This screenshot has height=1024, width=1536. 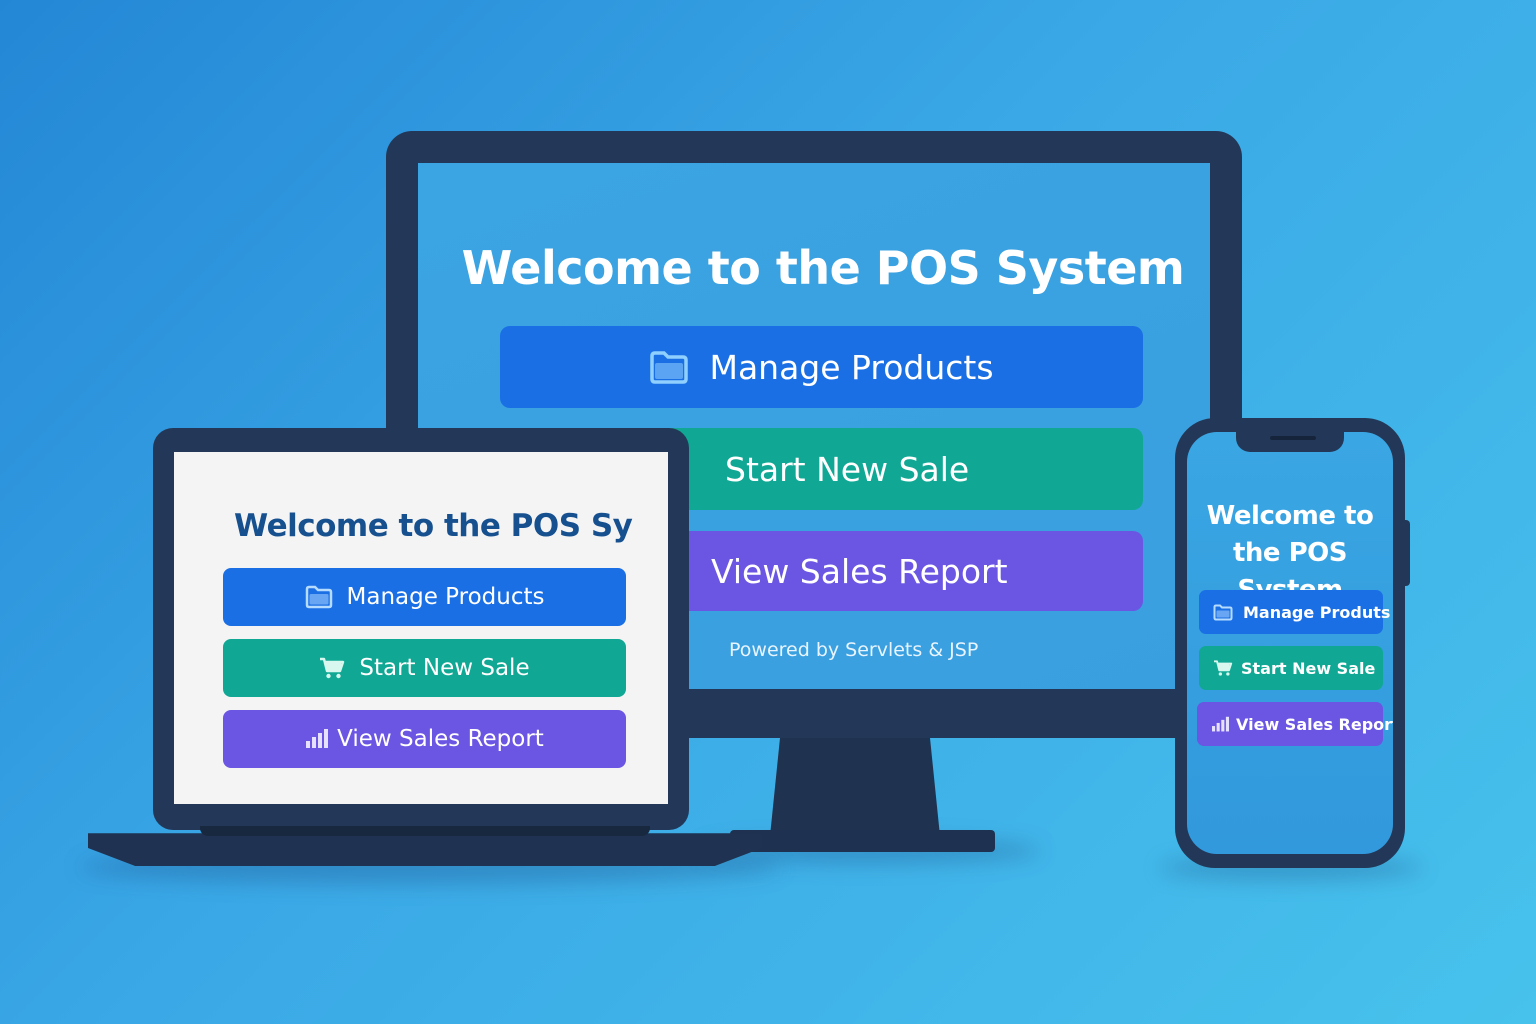 I want to click on laptop-view-sales-report-label: View Sales Report, so click(x=440, y=739).